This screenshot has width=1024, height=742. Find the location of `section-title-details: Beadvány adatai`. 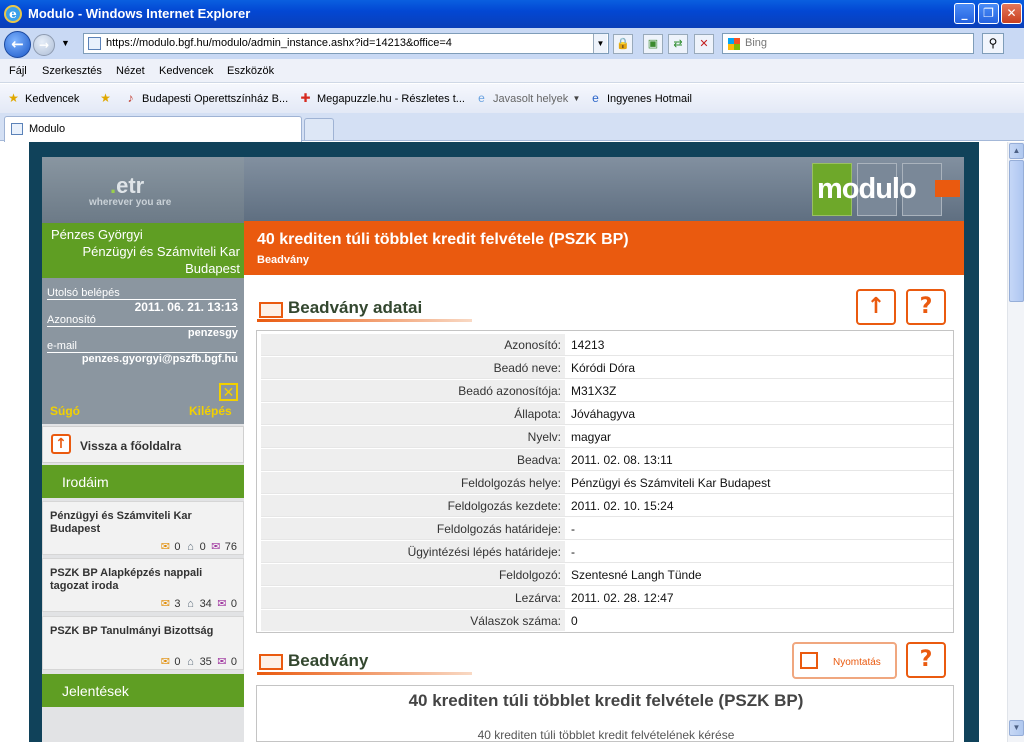

section-title-details: Beadvány adatai is located at coordinates (355, 307).